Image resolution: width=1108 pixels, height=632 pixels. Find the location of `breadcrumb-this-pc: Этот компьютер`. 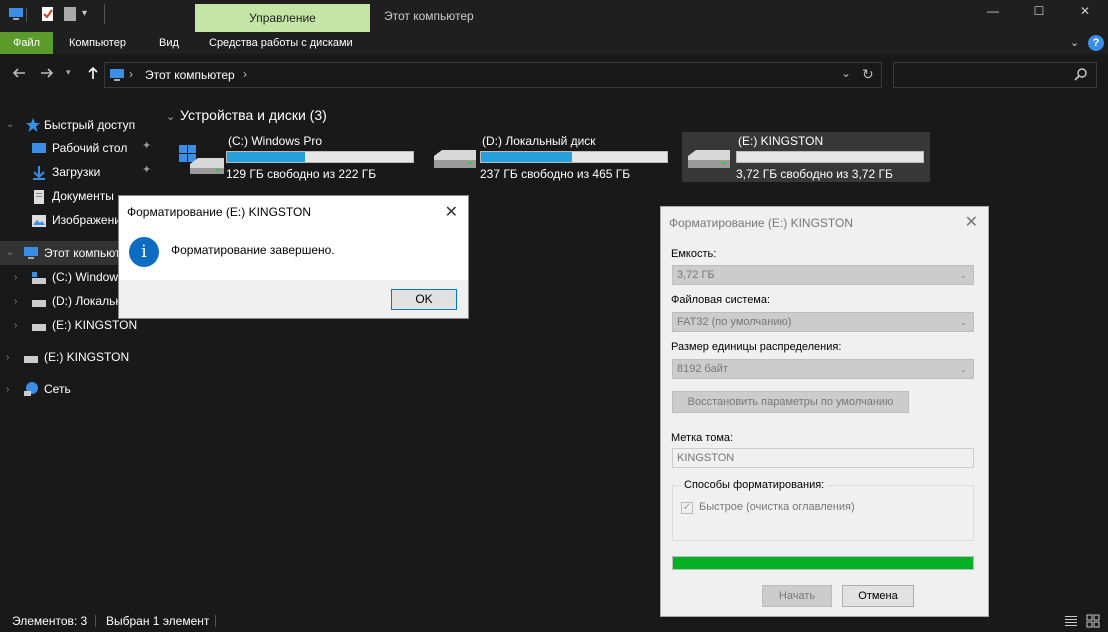

breadcrumb-this-pc: Этот компьютер is located at coordinates (190, 75).